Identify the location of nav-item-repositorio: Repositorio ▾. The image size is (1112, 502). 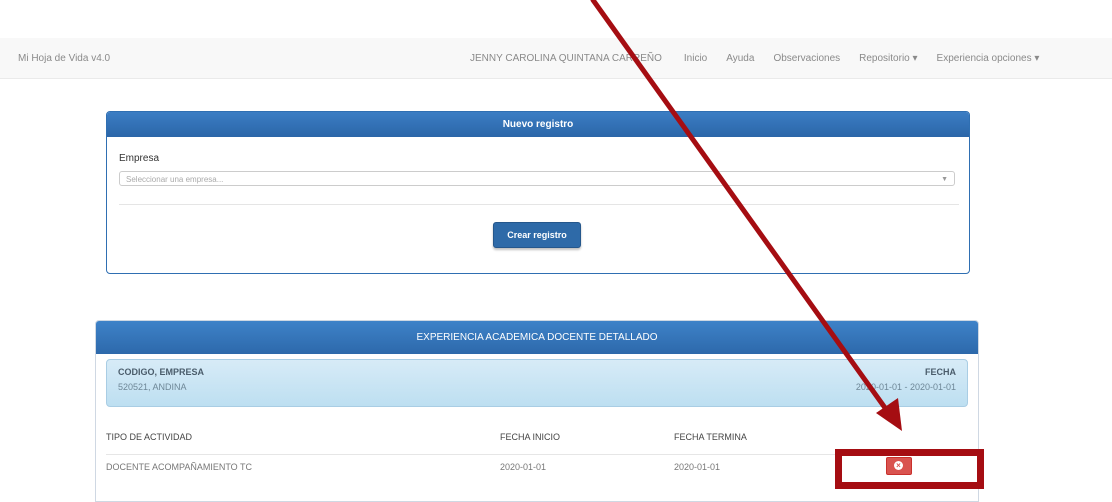
(888, 58).